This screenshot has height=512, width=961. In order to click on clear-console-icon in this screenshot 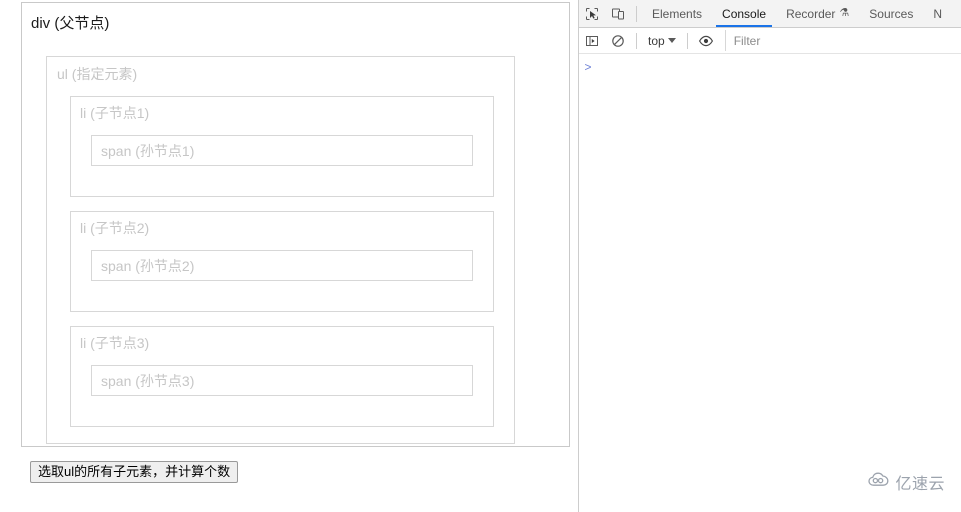, I will do `click(618, 41)`.